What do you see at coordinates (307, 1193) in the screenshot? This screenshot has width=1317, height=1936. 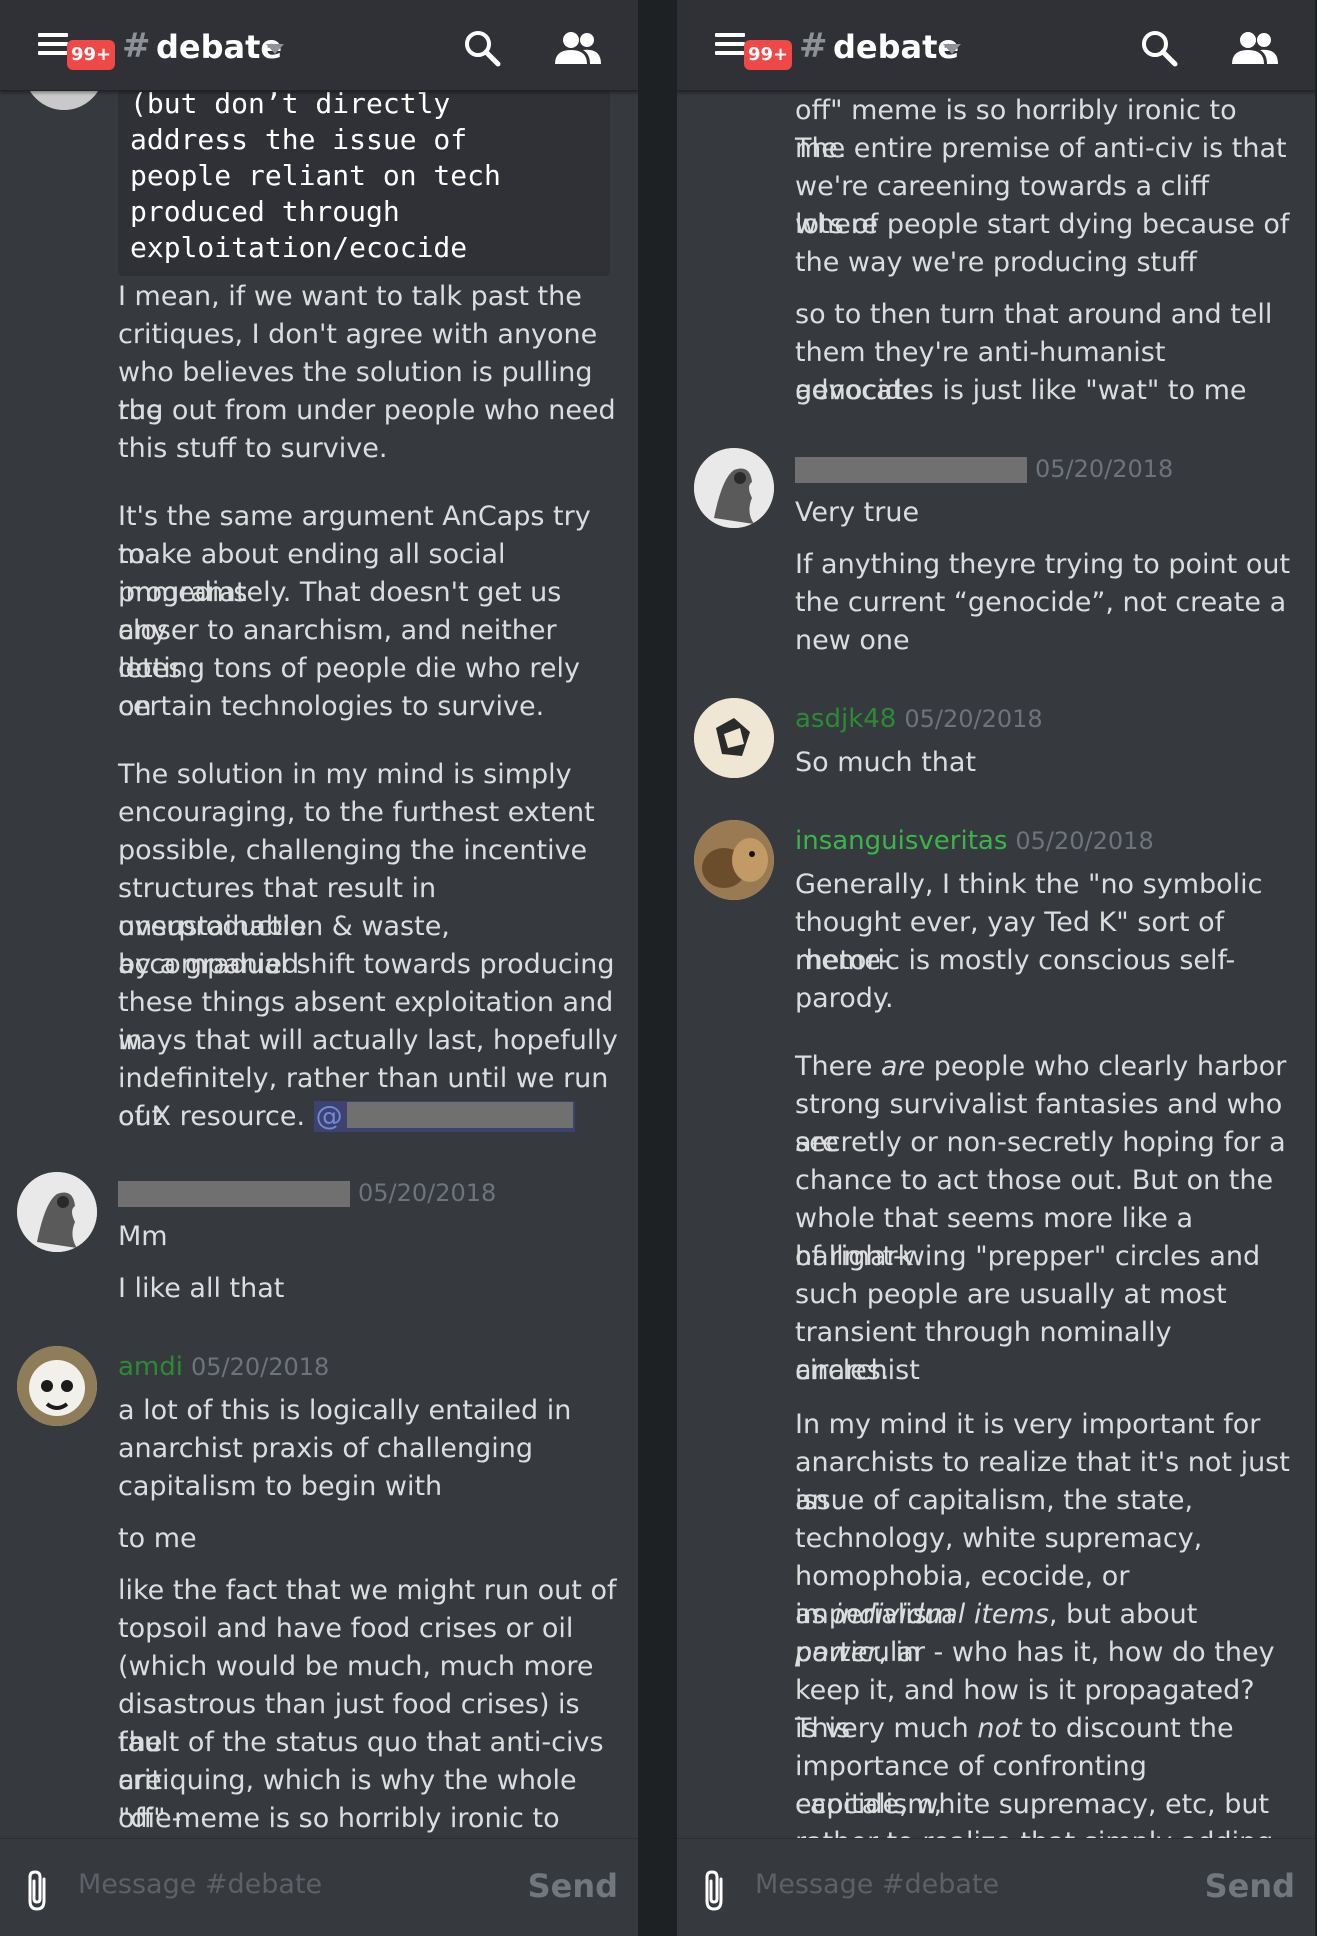 I see `message-header: 05/20/2018` at bounding box center [307, 1193].